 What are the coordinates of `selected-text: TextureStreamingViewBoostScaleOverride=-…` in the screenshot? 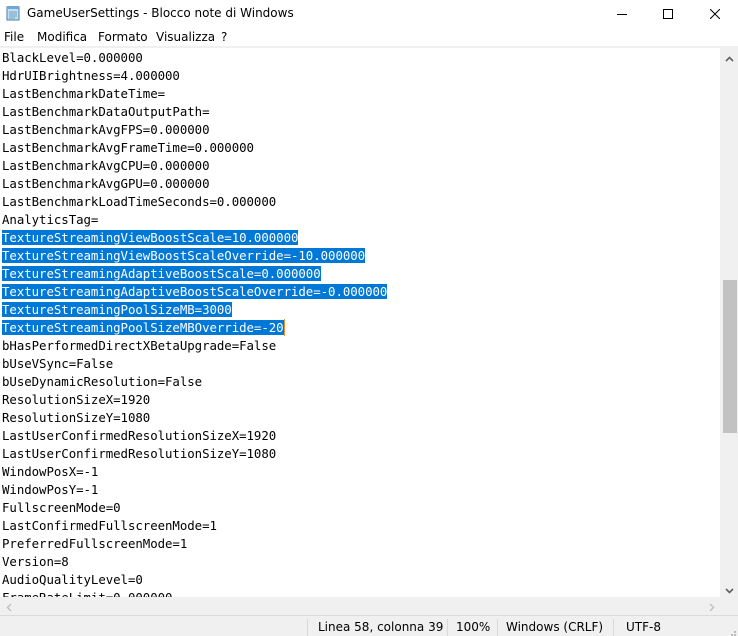 It's located at (184, 255).